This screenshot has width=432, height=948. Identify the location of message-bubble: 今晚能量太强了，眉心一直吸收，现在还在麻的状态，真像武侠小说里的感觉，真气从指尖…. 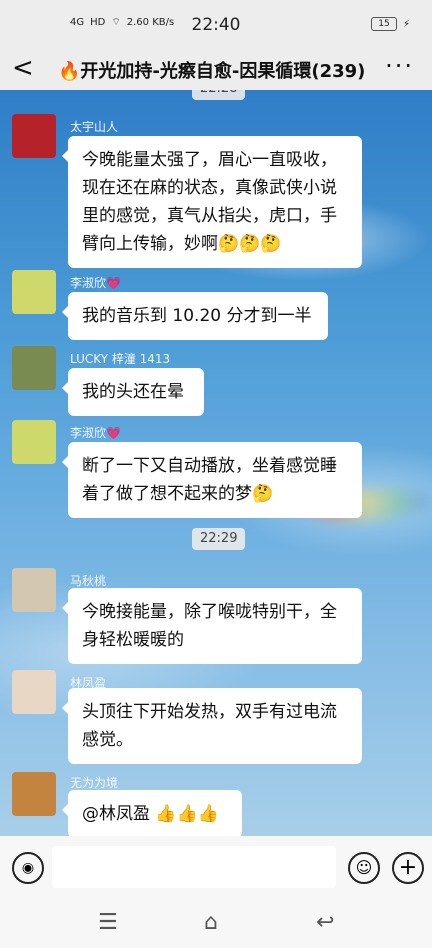
(212, 202).